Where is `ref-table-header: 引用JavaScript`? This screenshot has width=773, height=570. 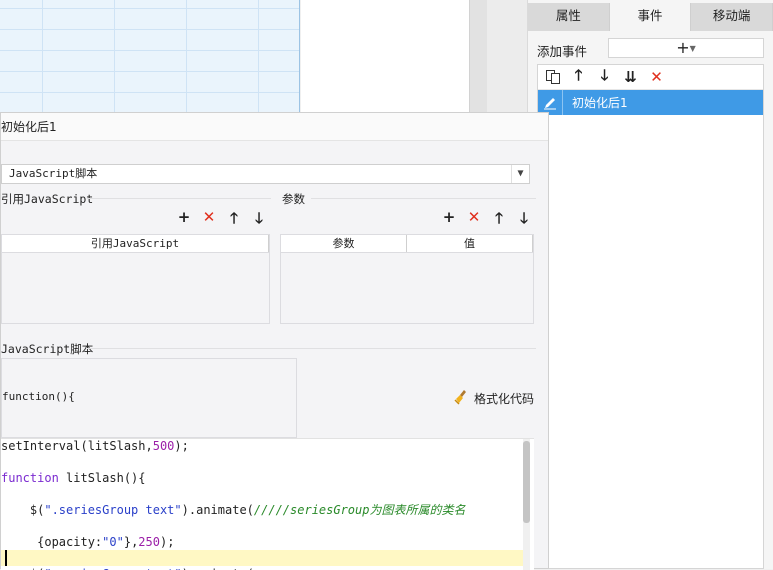
ref-table-header: 引用JavaScript is located at coordinates (135, 244).